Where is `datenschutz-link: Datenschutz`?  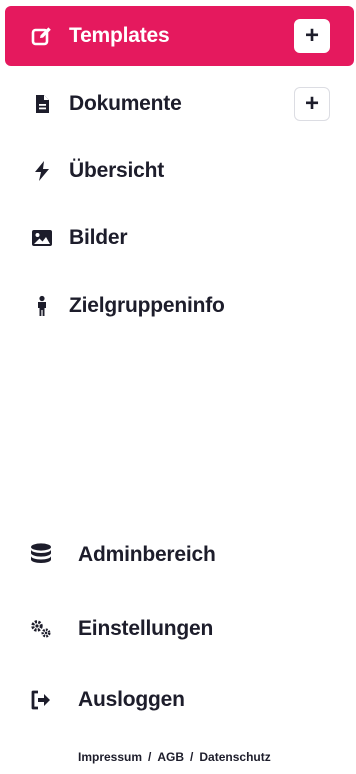 datenschutz-link: Datenschutz is located at coordinates (234, 757).